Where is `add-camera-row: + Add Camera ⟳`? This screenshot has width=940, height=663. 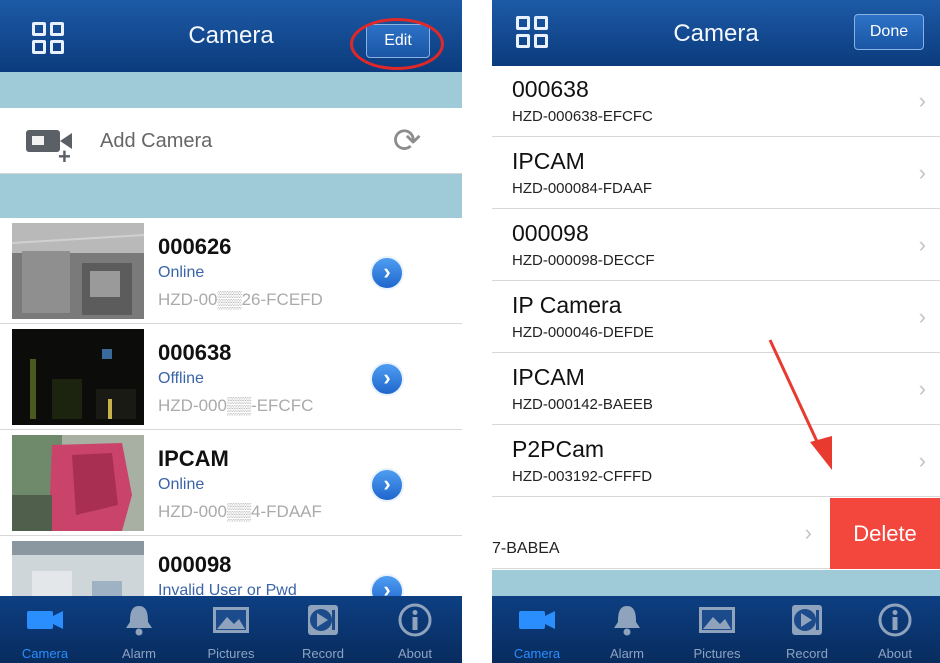
add-camera-row: + Add Camera ⟳ is located at coordinates (231, 141).